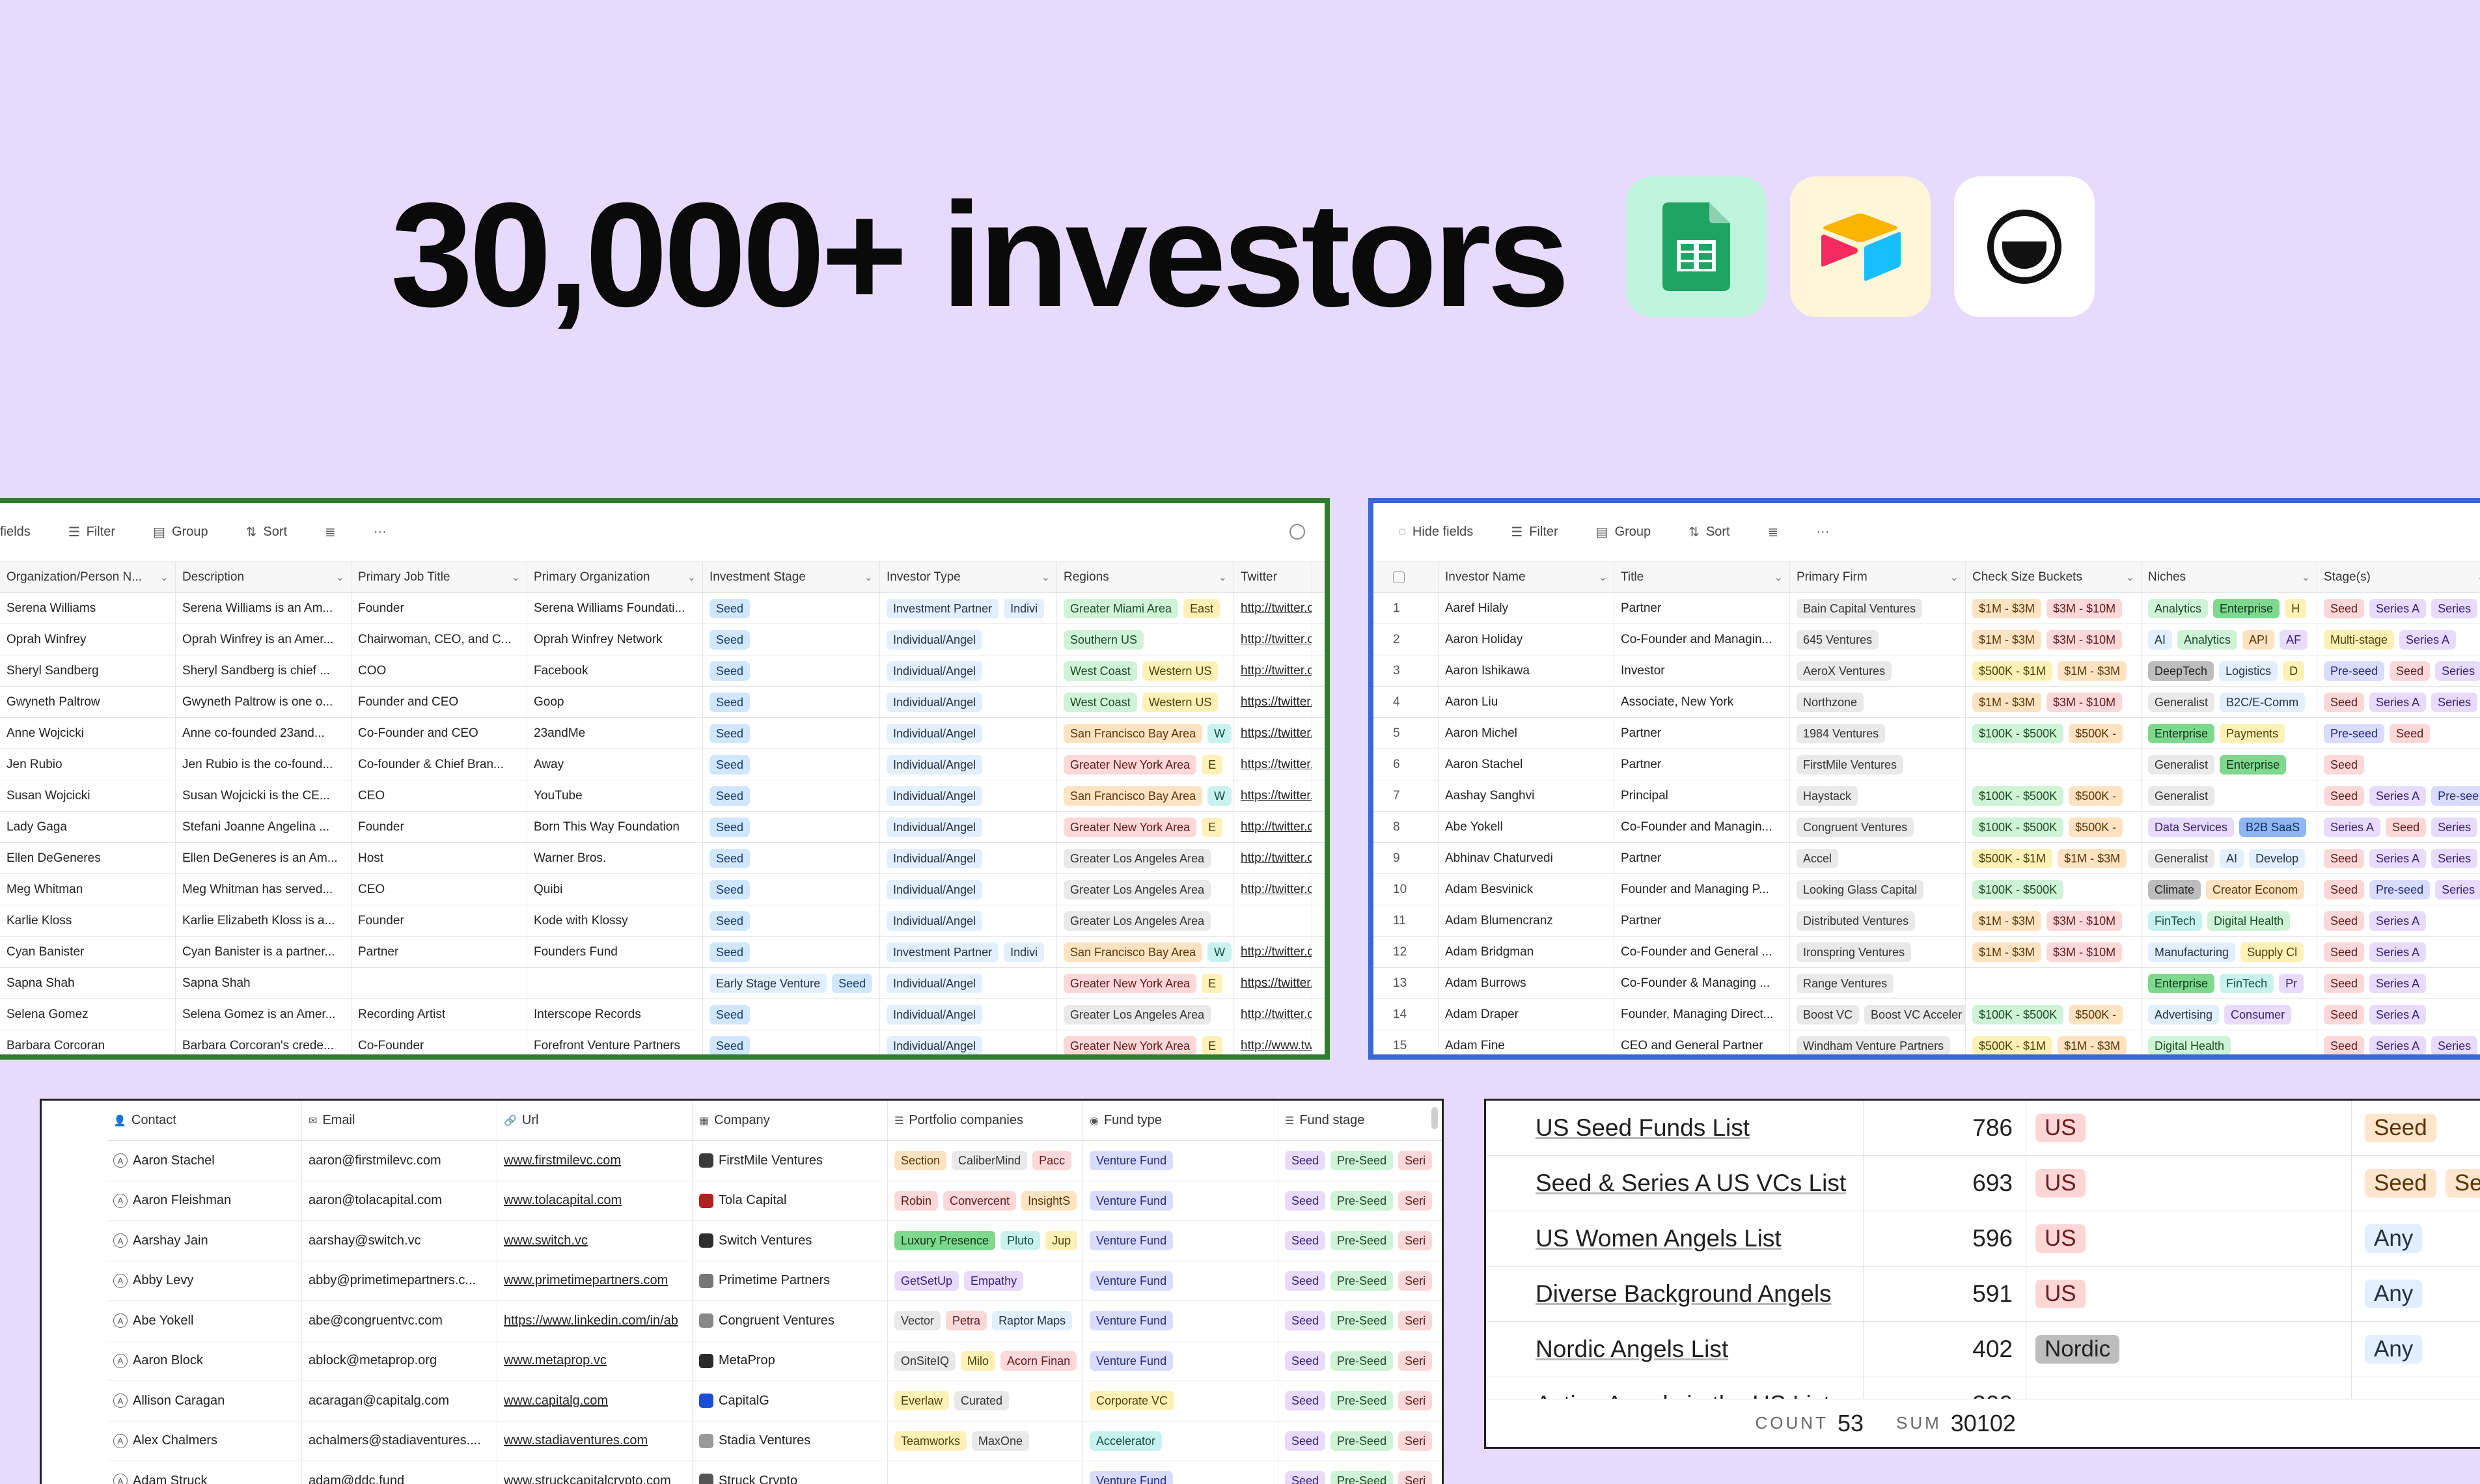 The width and height of the screenshot is (2480, 1484). Describe the element at coordinates (2229, 920) in the screenshot. I see `table-cell: FinTech Digital Health` at that location.